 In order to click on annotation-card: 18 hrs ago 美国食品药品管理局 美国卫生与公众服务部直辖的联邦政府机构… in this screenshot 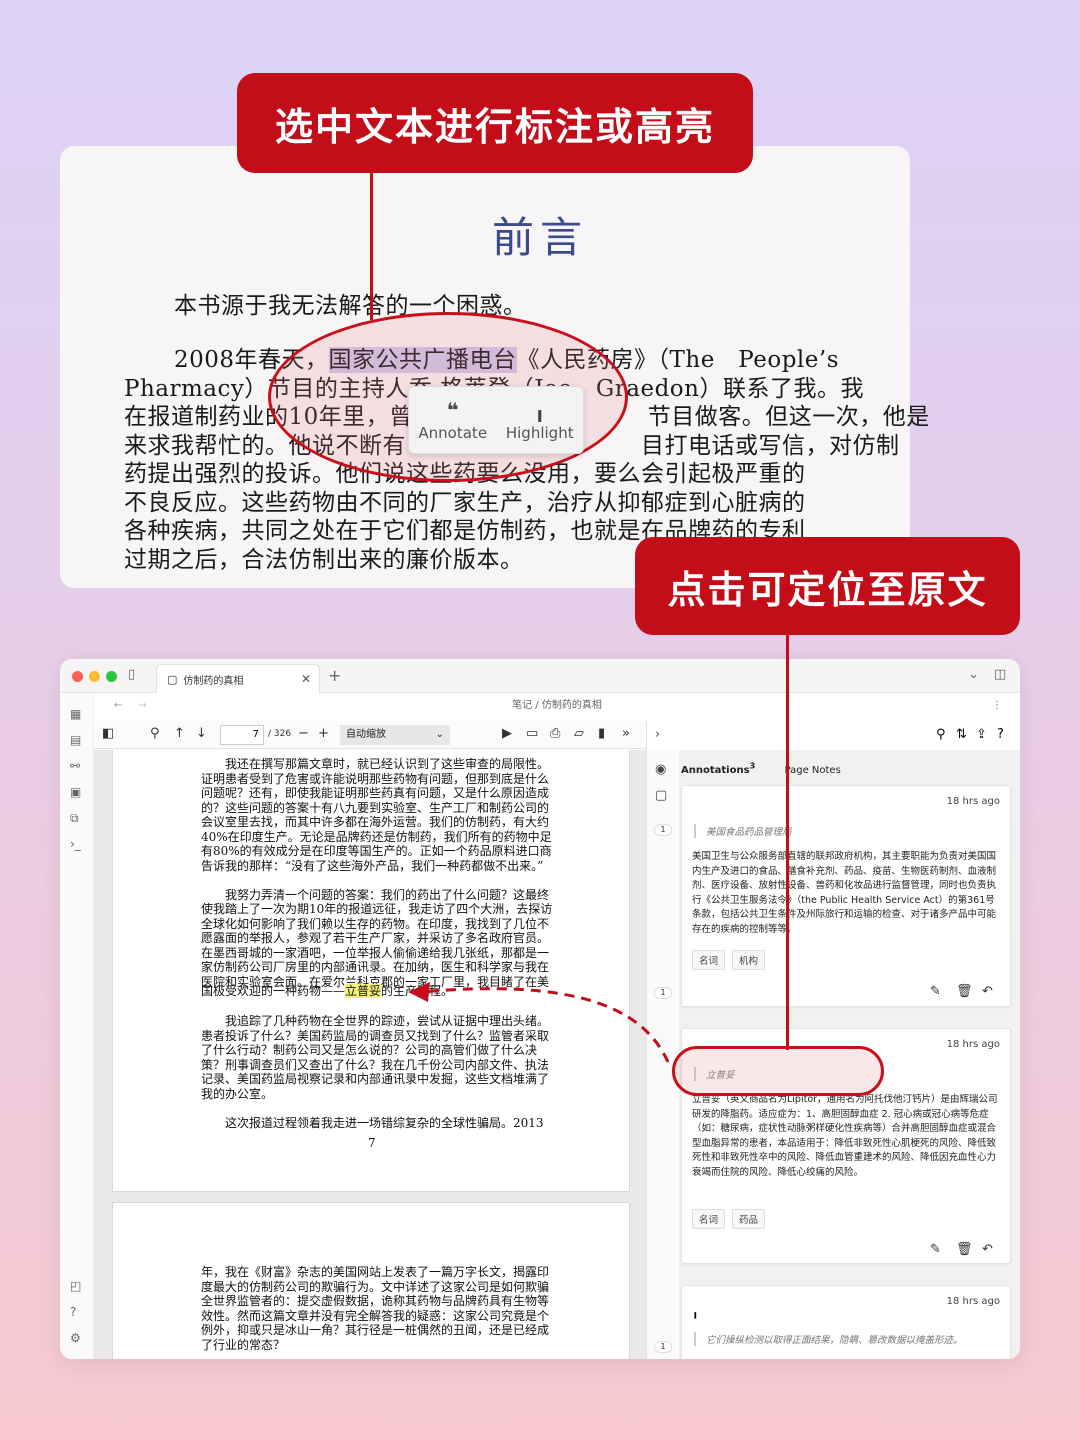, I will do `click(846, 896)`.